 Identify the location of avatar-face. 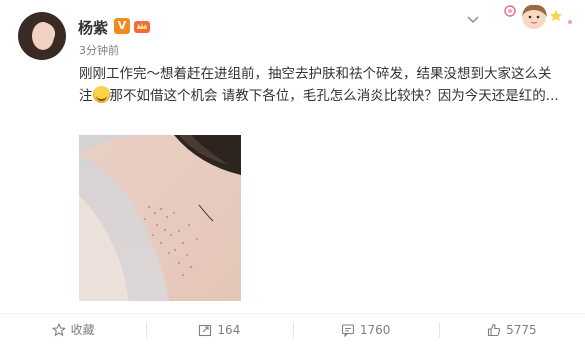
(43, 36).